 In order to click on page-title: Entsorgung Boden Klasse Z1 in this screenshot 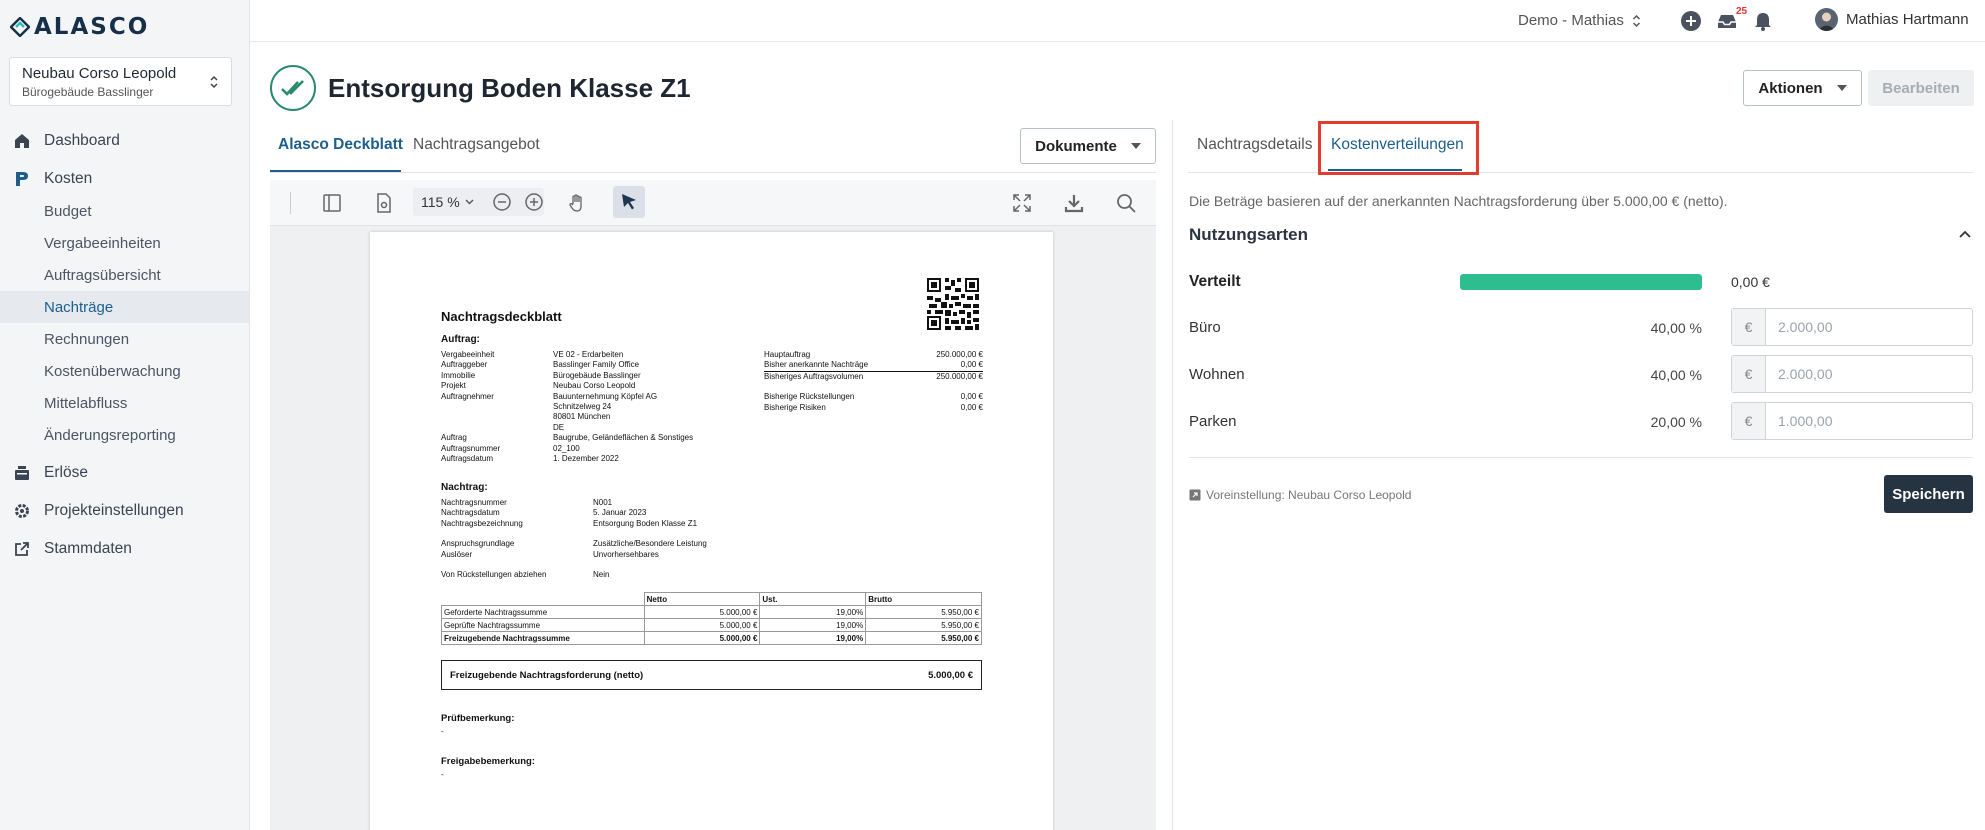, I will do `click(509, 88)`.